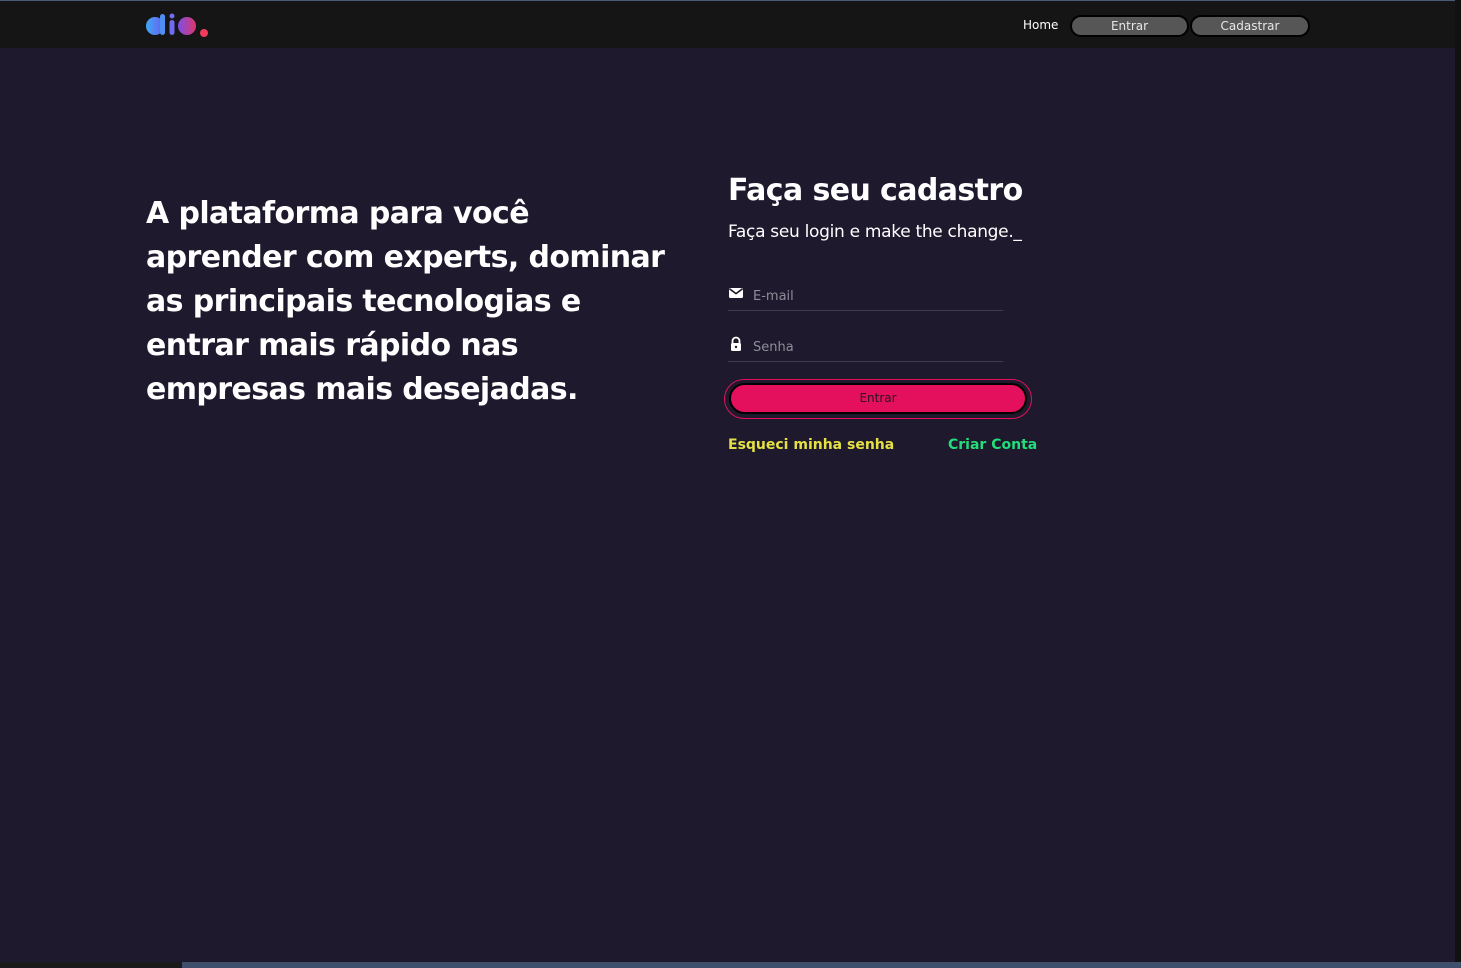  Describe the element at coordinates (875, 296) in the screenshot. I see `email-input` at that location.